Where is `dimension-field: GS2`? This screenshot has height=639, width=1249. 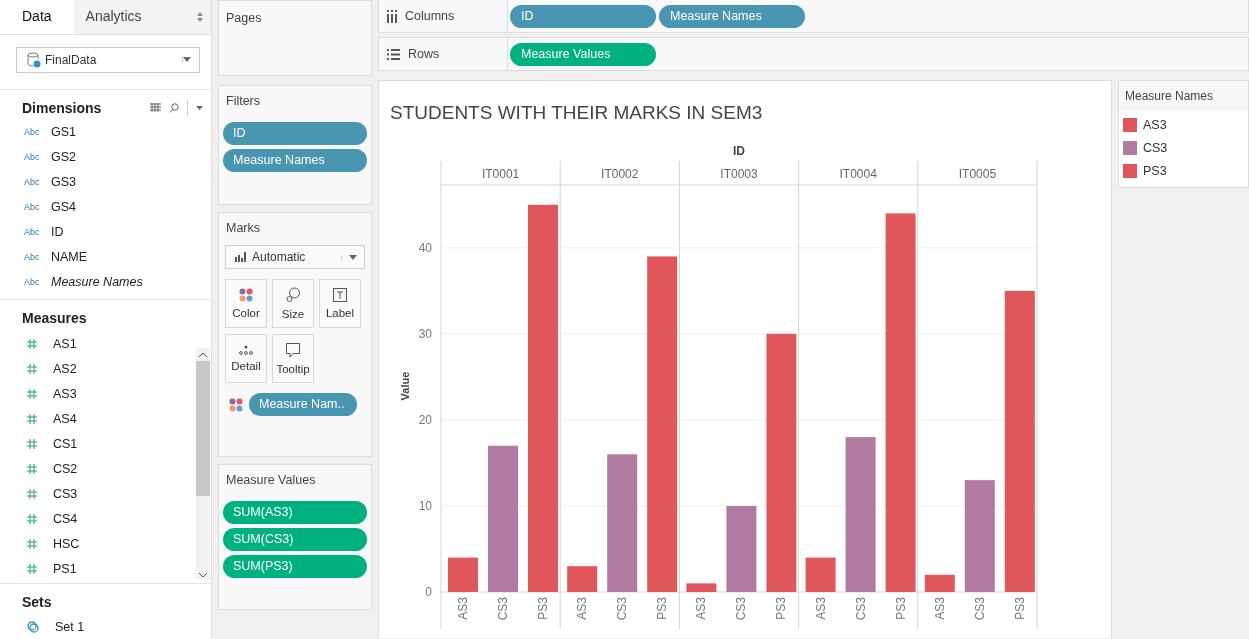
dimension-field: GS2 is located at coordinates (63, 157).